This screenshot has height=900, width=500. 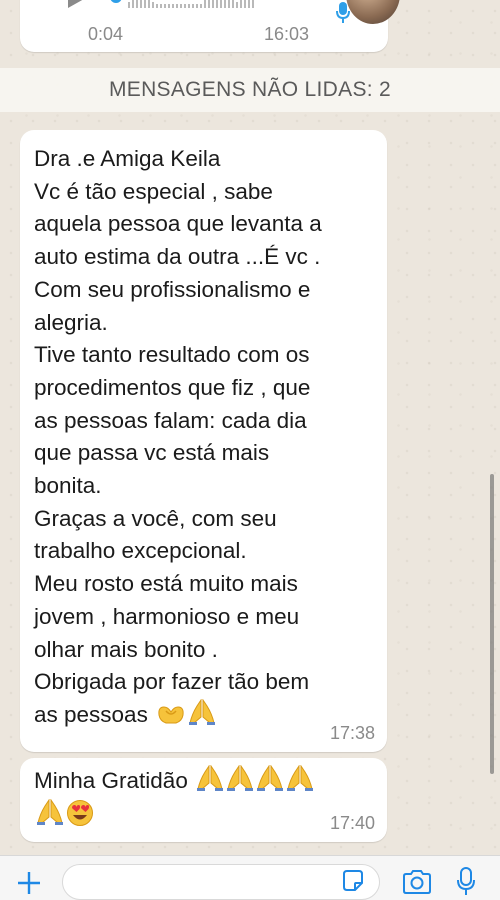 I want to click on camera-icon, so click(x=417, y=882).